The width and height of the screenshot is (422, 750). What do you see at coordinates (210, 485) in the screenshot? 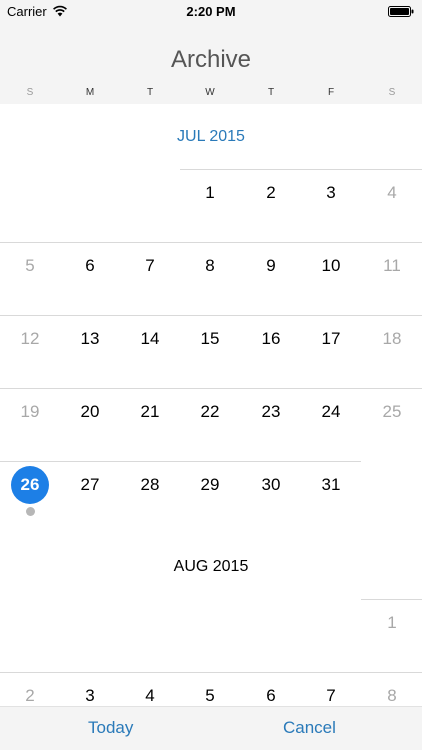
I see `day-cell: 29` at bounding box center [210, 485].